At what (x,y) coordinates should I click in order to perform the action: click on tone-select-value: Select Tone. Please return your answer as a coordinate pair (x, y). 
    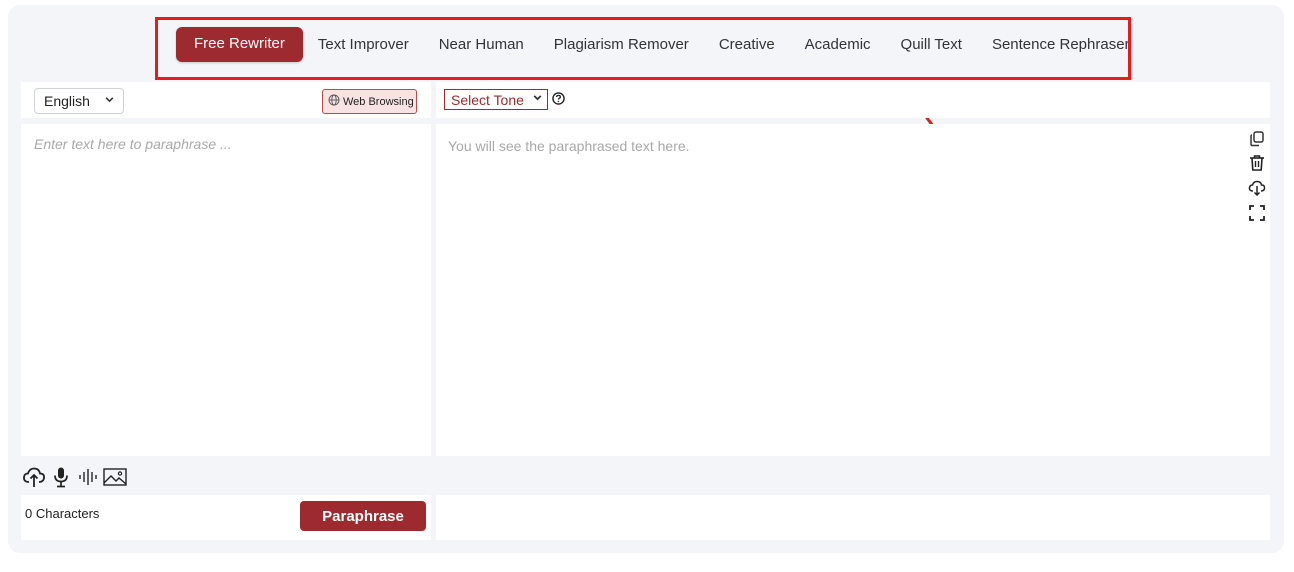
    Looking at the image, I should click on (487, 99).